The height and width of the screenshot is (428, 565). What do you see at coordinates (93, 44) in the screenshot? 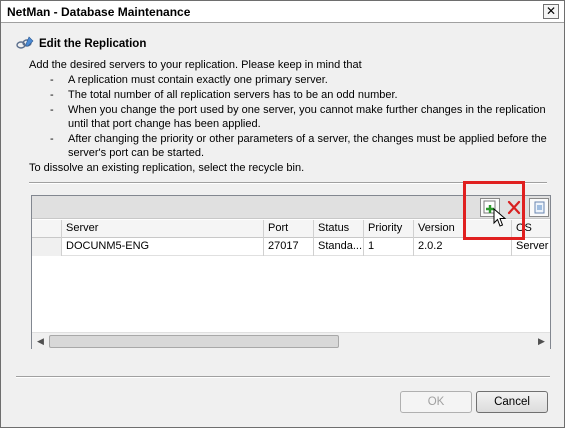
I see `section-title: Edit the Replication` at bounding box center [93, 44].